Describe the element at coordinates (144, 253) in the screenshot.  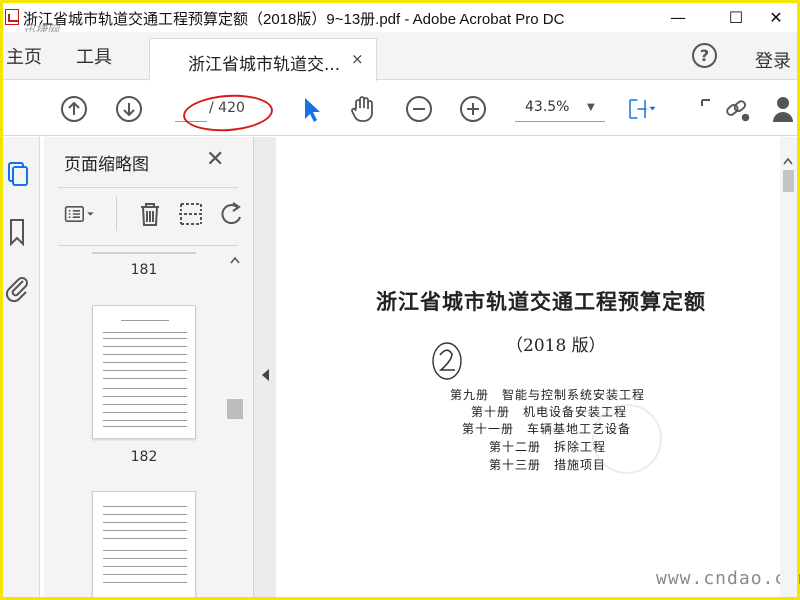
I see `thumbnail-page-edge` at that location.